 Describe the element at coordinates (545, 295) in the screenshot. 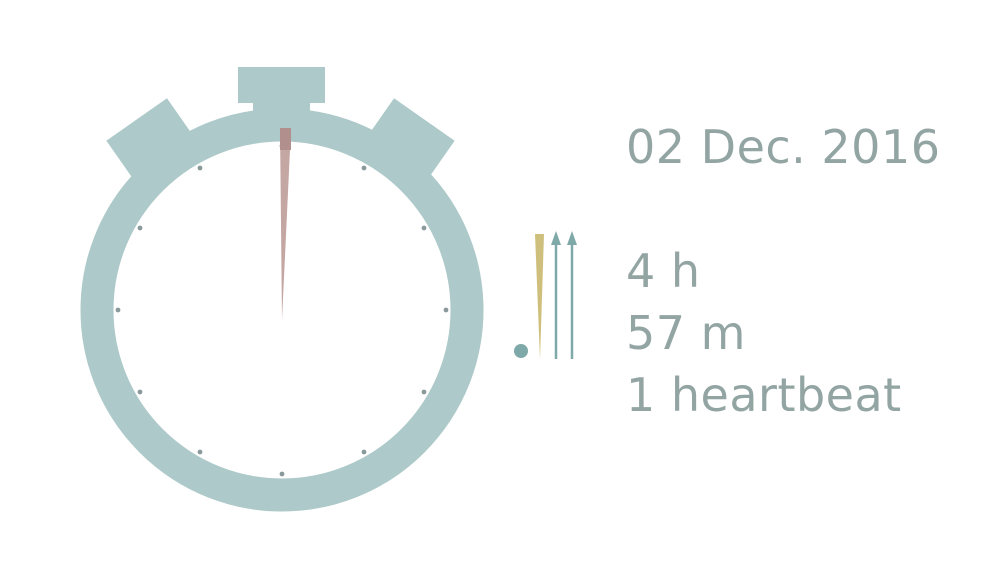

I see `clock-hands-legend-icon` at that location.